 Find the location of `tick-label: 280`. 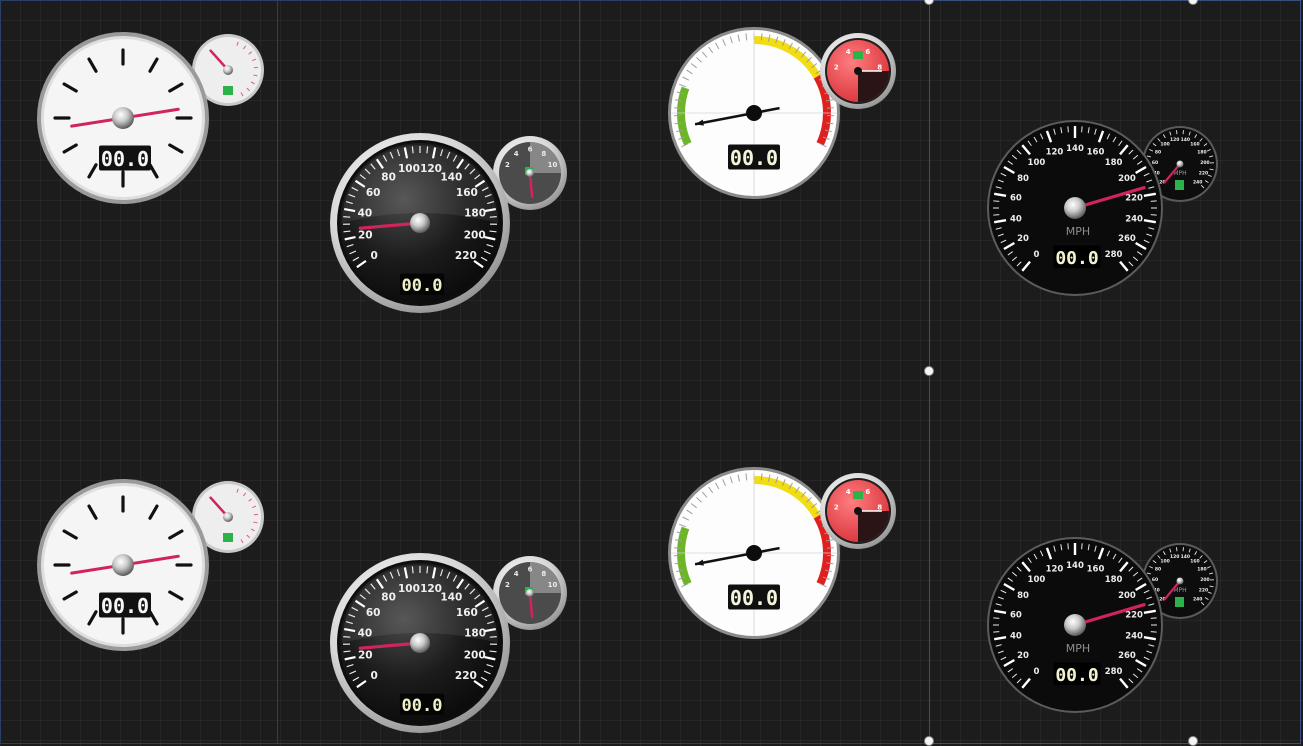

tick-label: 280 is located at coordinates (1114, 255).